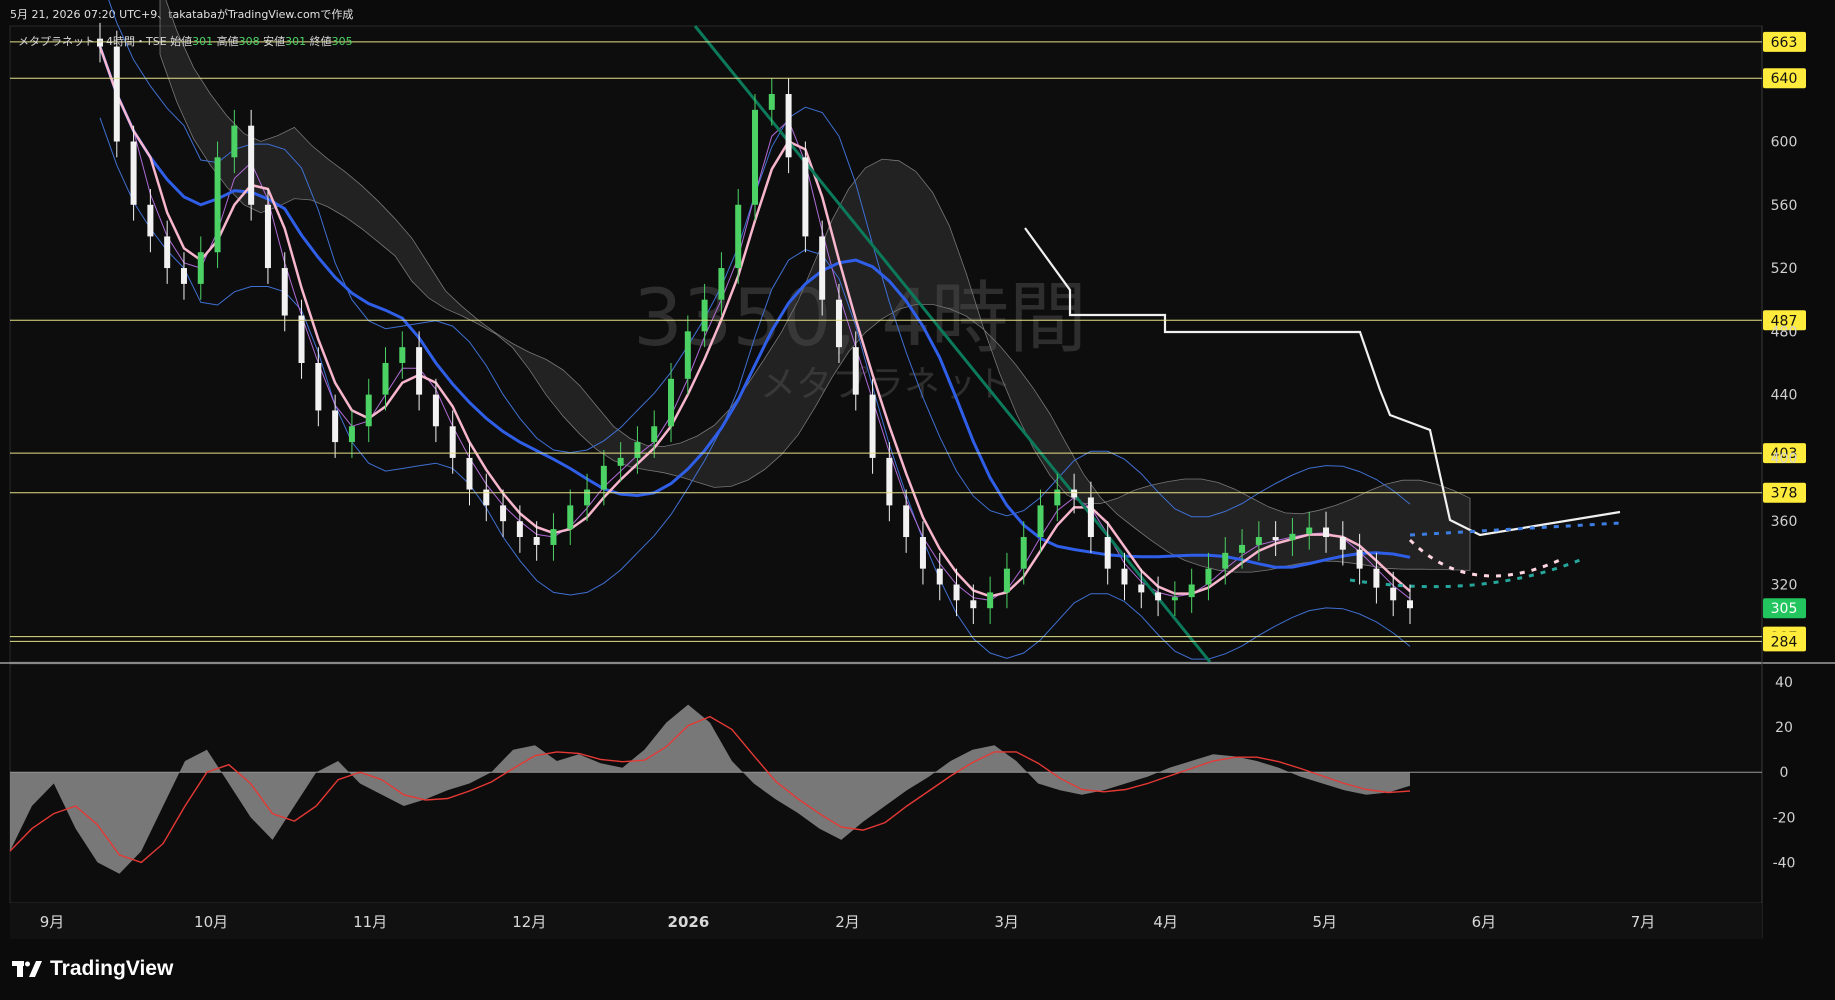  I want to click on price-tick-560: 560, so click(1784, 206).